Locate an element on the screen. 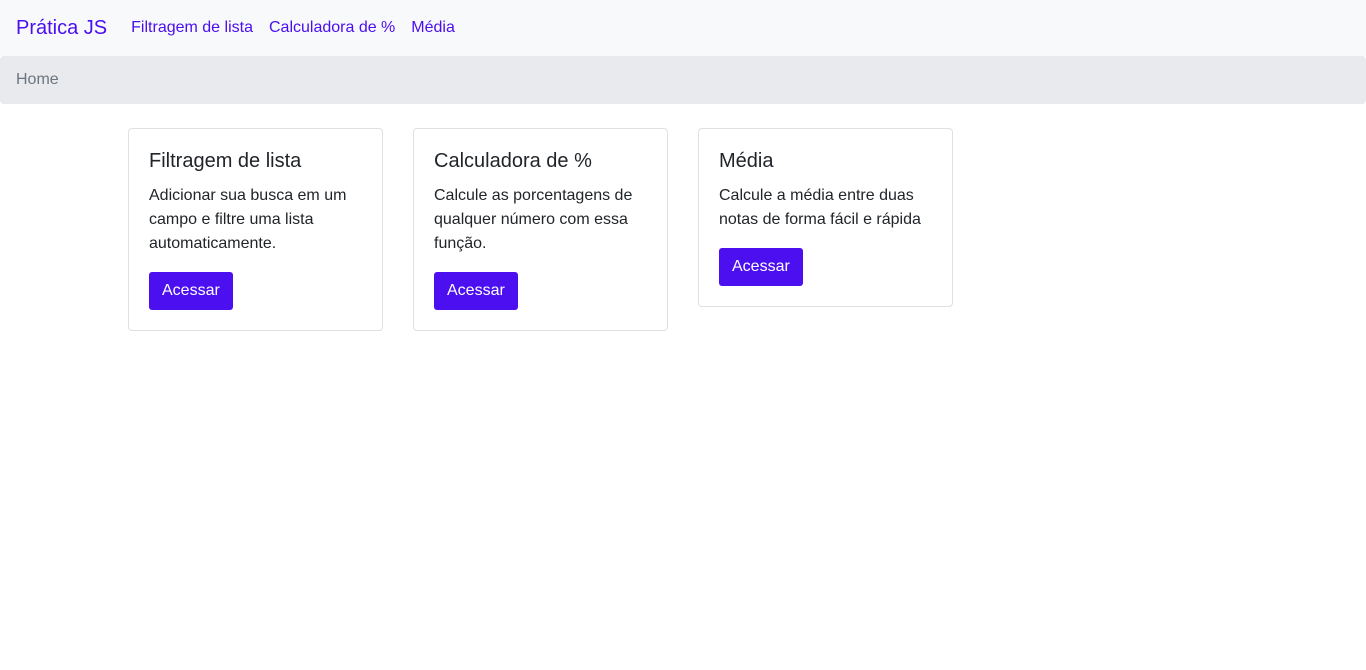 This screenshot has width=1366, height=670. nav-link-calculadora: Calculadora de % is located at coordinates (332, 28).